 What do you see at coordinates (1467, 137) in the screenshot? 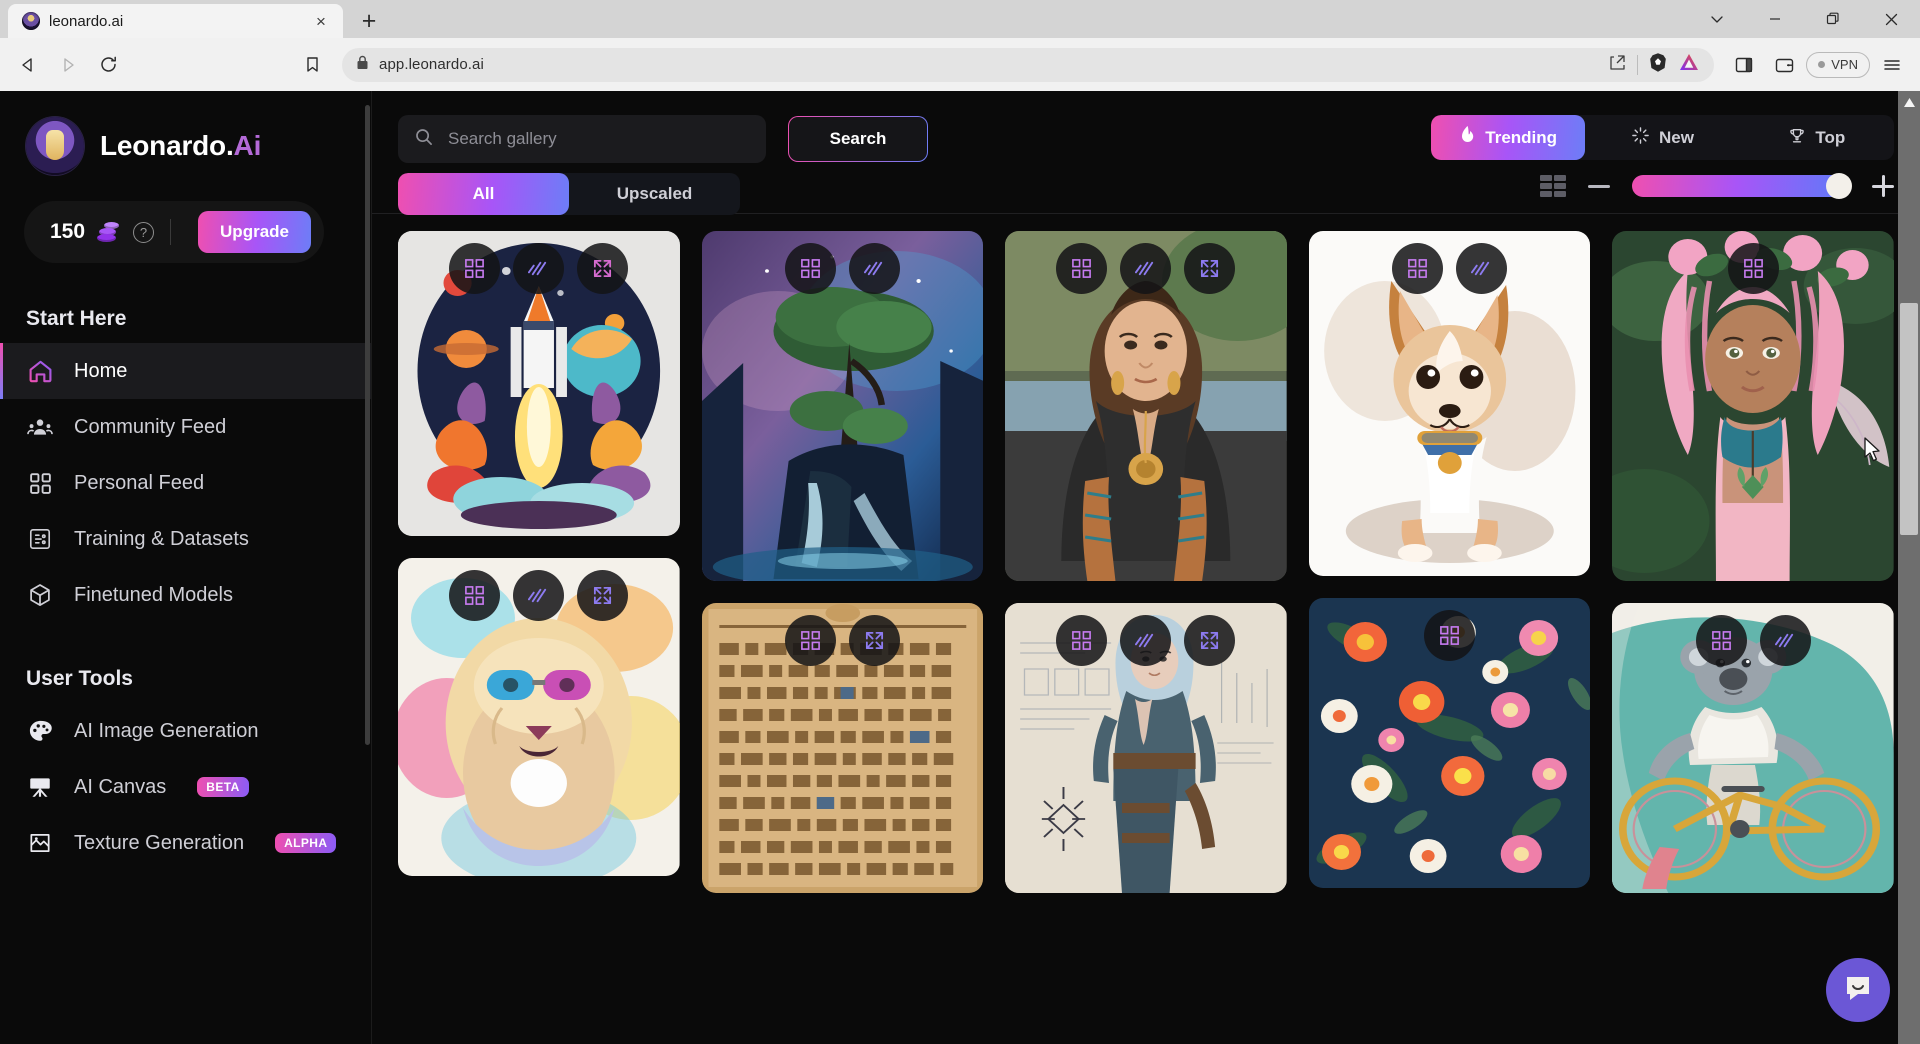
I see `flame-icon` at bounding box center [1467, 137].